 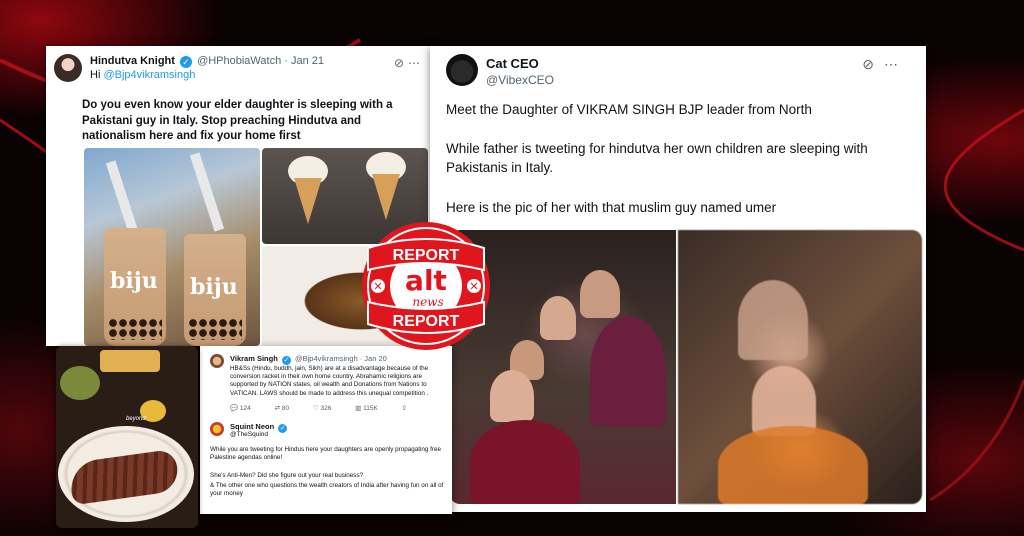 What do you see at coordinates (800, 367) in the screenshot?
I see `blurry-selfie-photo` at bounding box center [800, 367].